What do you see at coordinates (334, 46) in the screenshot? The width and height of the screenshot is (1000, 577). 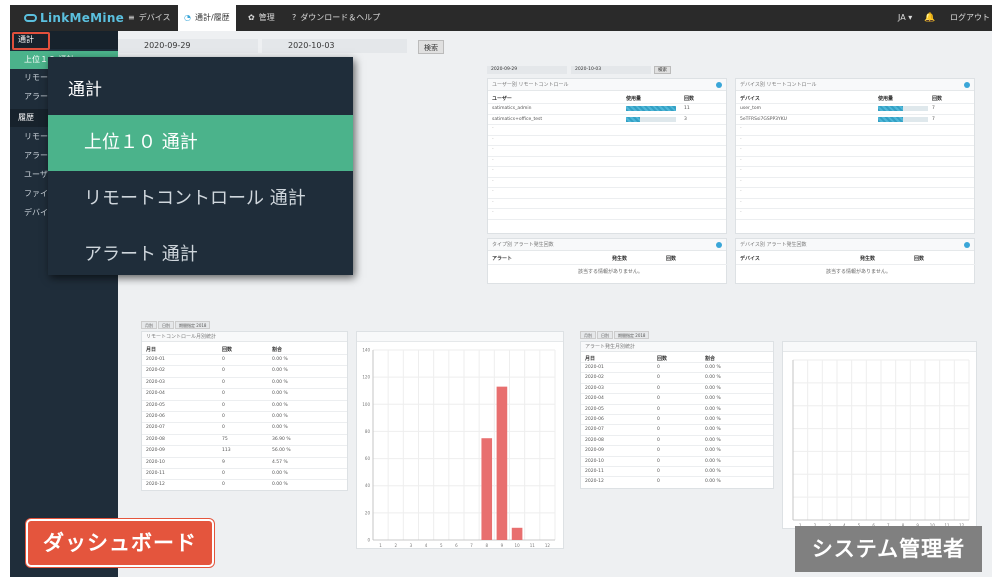 I see `date-to-input: 2020-10-03` at bounding box center [334, 46].